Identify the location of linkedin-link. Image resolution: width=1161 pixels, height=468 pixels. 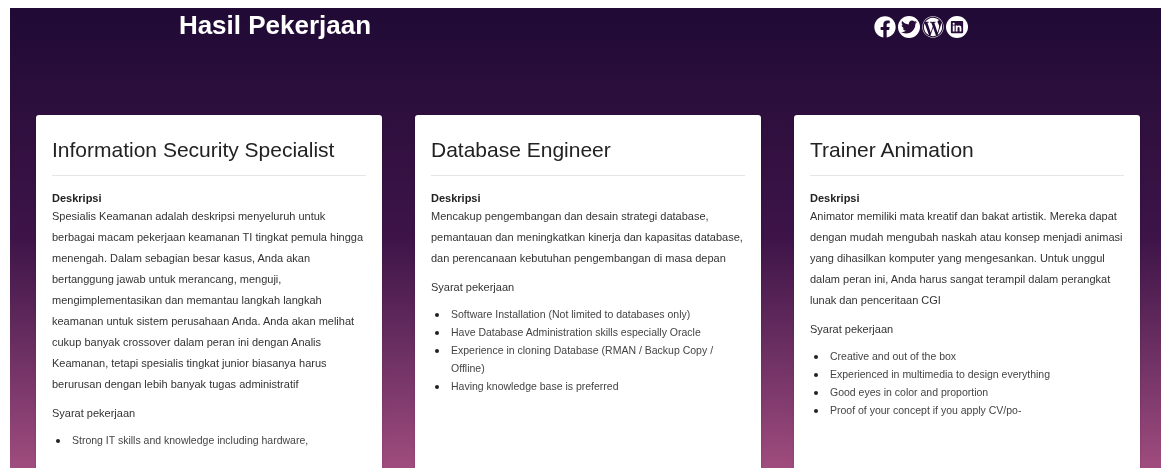
(956, 27).